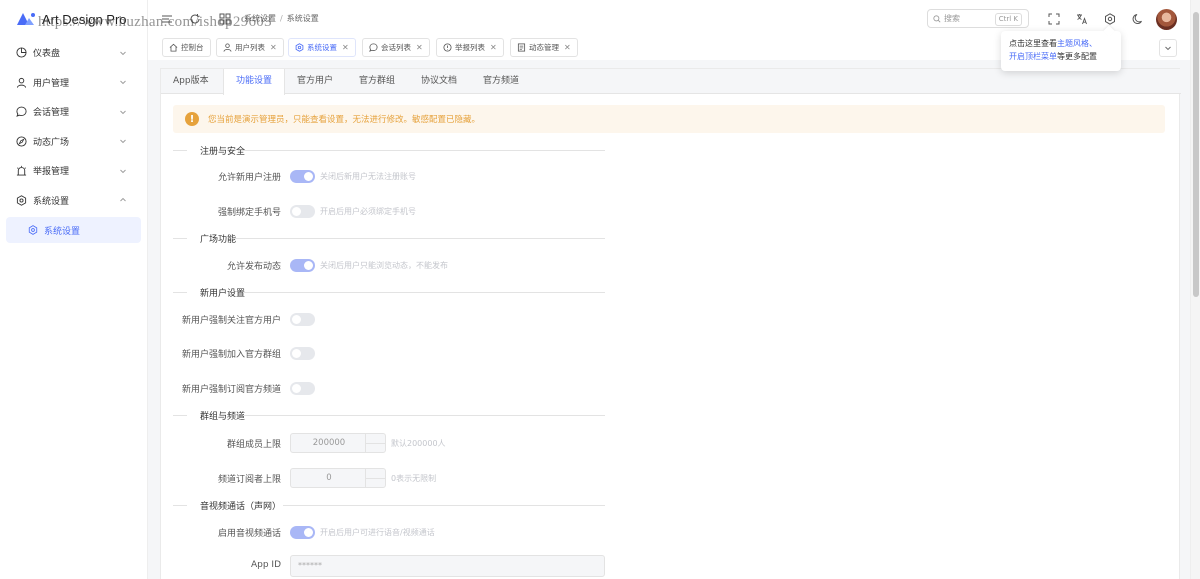  I want to click on page-scrollbar, so click(1195, 289).